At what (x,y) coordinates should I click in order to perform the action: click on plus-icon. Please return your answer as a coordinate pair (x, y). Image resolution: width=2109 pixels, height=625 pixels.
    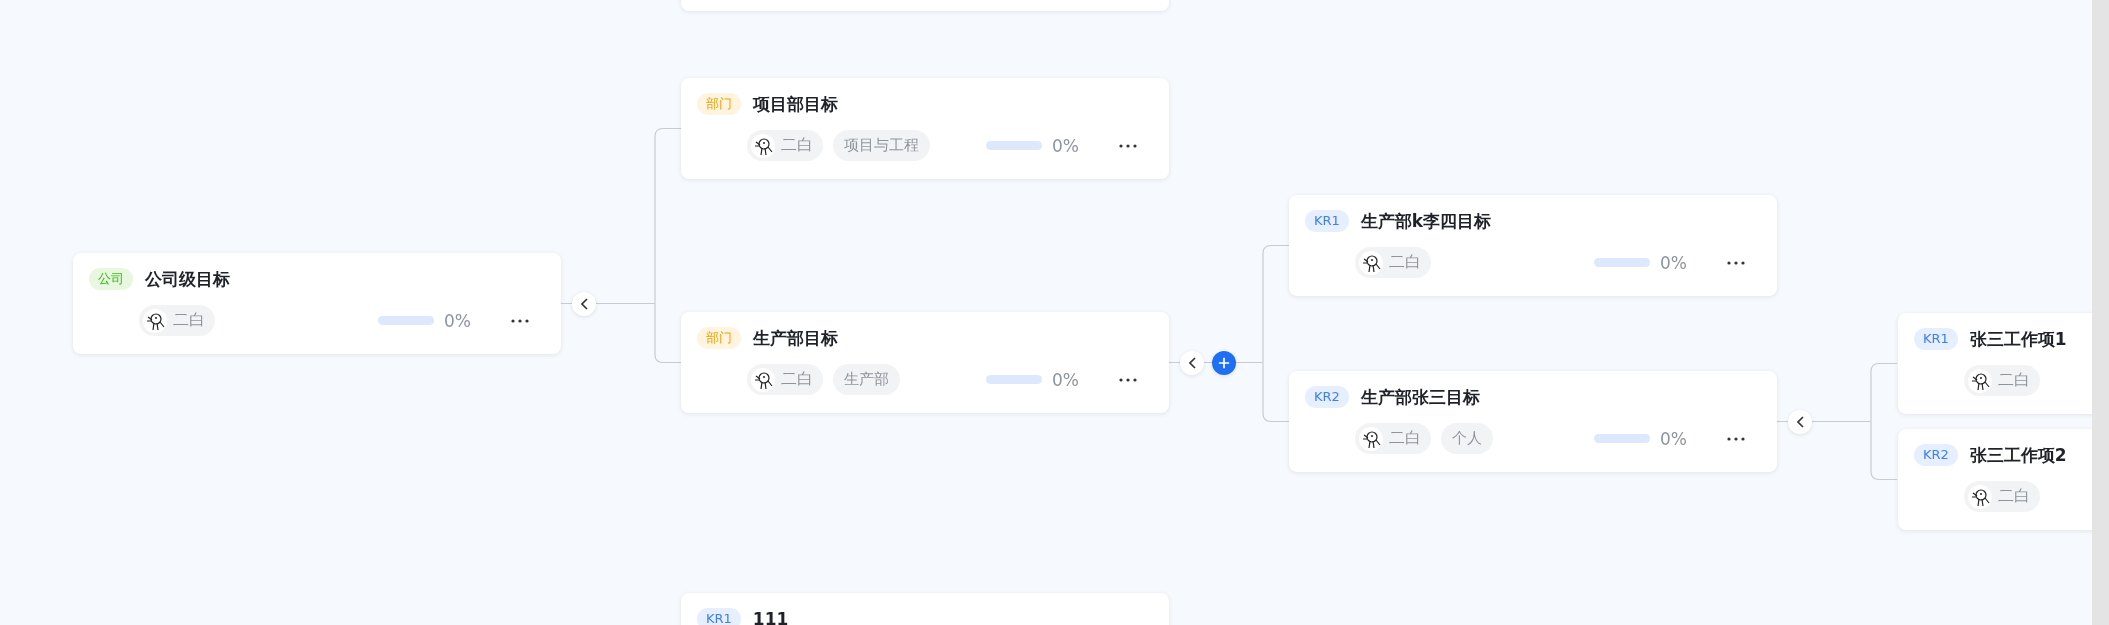
    Looking at the image, I should click on (1224, 362).